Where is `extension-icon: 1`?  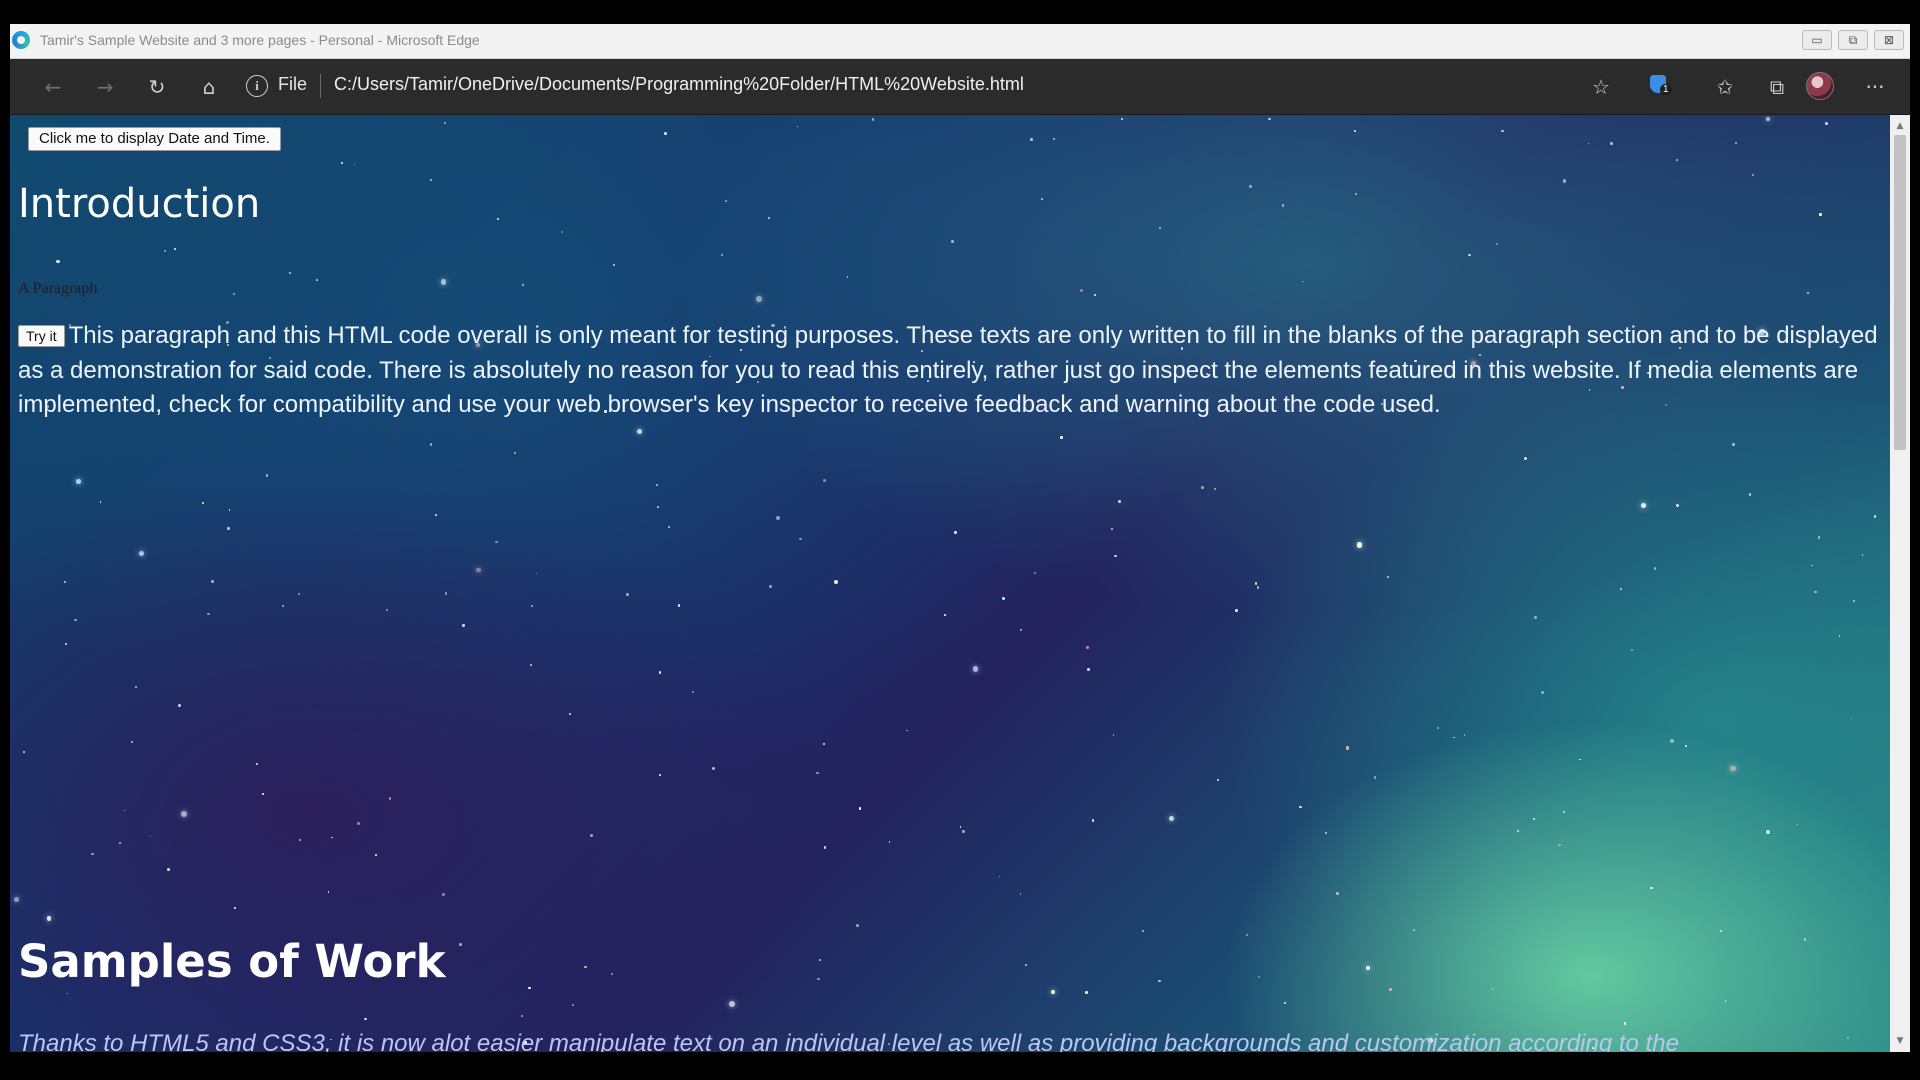 extension-icon: 1 is located at coordinates (1661, 86).